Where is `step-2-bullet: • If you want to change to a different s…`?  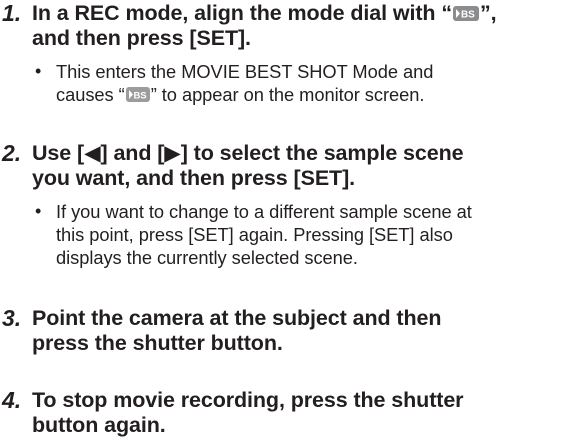
step-2-bullet: • If you want to change to a different s… is located at coordinates (253, 234).